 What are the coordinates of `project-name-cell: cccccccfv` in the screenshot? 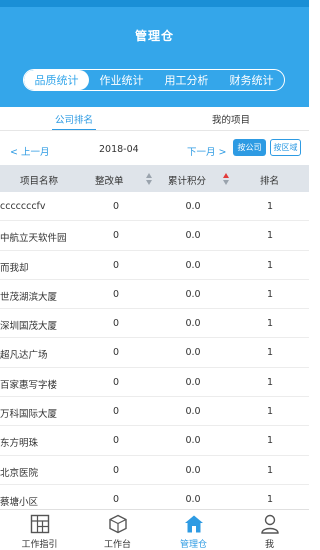 It's located at (23, 206).